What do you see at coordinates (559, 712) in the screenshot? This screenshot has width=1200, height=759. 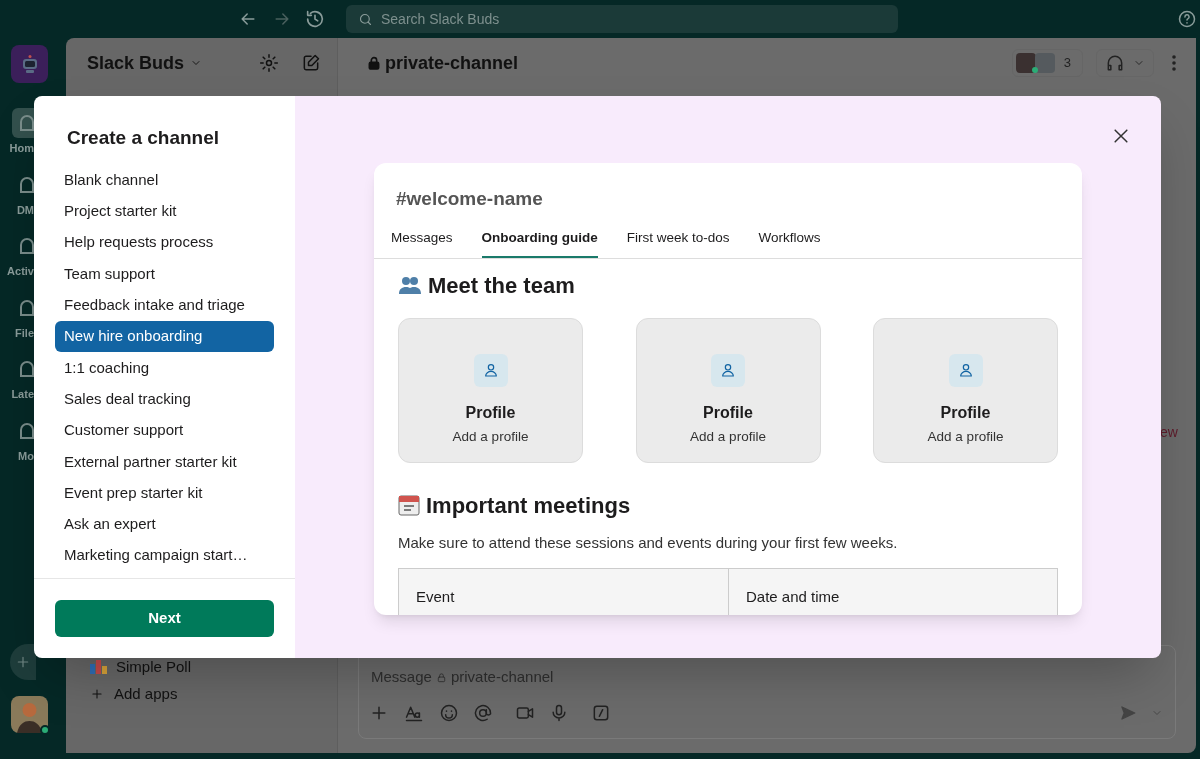 I see `microphone-icon` at bounding box center [559, 712].